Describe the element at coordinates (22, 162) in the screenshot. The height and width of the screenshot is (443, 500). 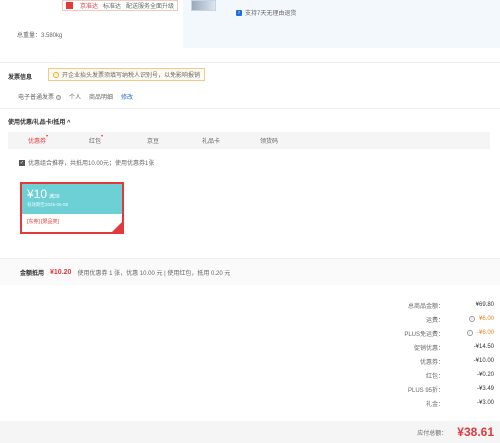
I see `combo-checkbox: ✓` at that location.